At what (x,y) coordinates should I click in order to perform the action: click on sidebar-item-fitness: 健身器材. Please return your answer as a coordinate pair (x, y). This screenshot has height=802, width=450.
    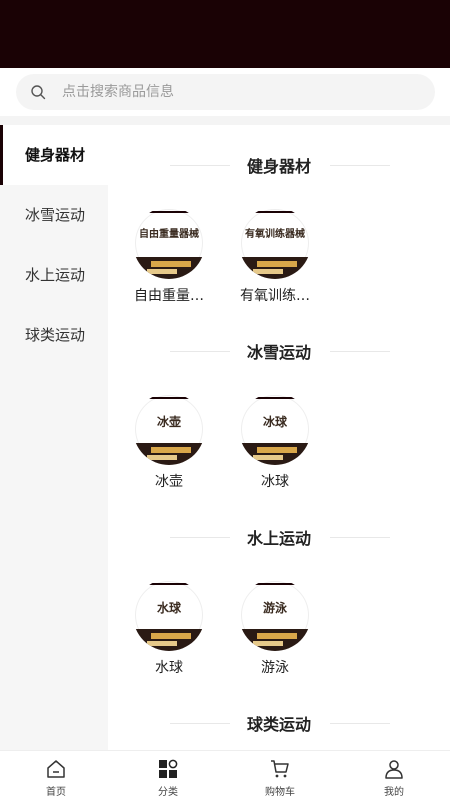
    Looking at the image, I should click on (54, 155).